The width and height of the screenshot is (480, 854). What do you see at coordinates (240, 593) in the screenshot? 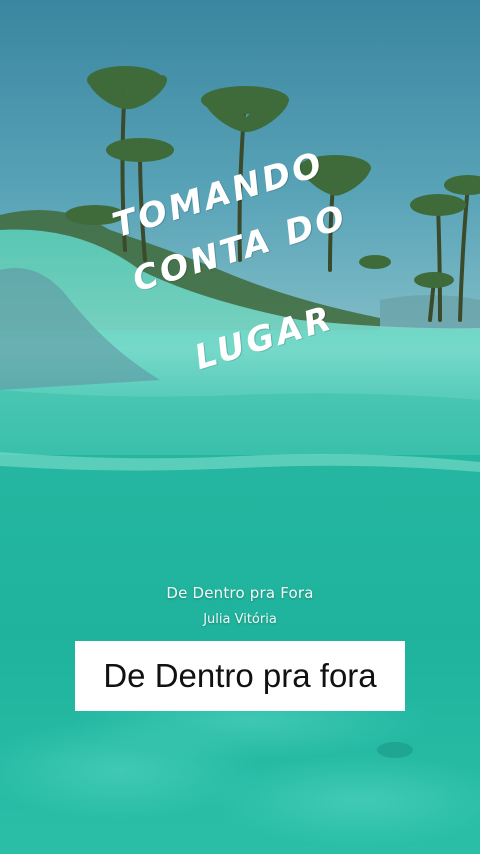
I see `music-track-title: De Dentro pra Fora` at bounding box center [240, 593].